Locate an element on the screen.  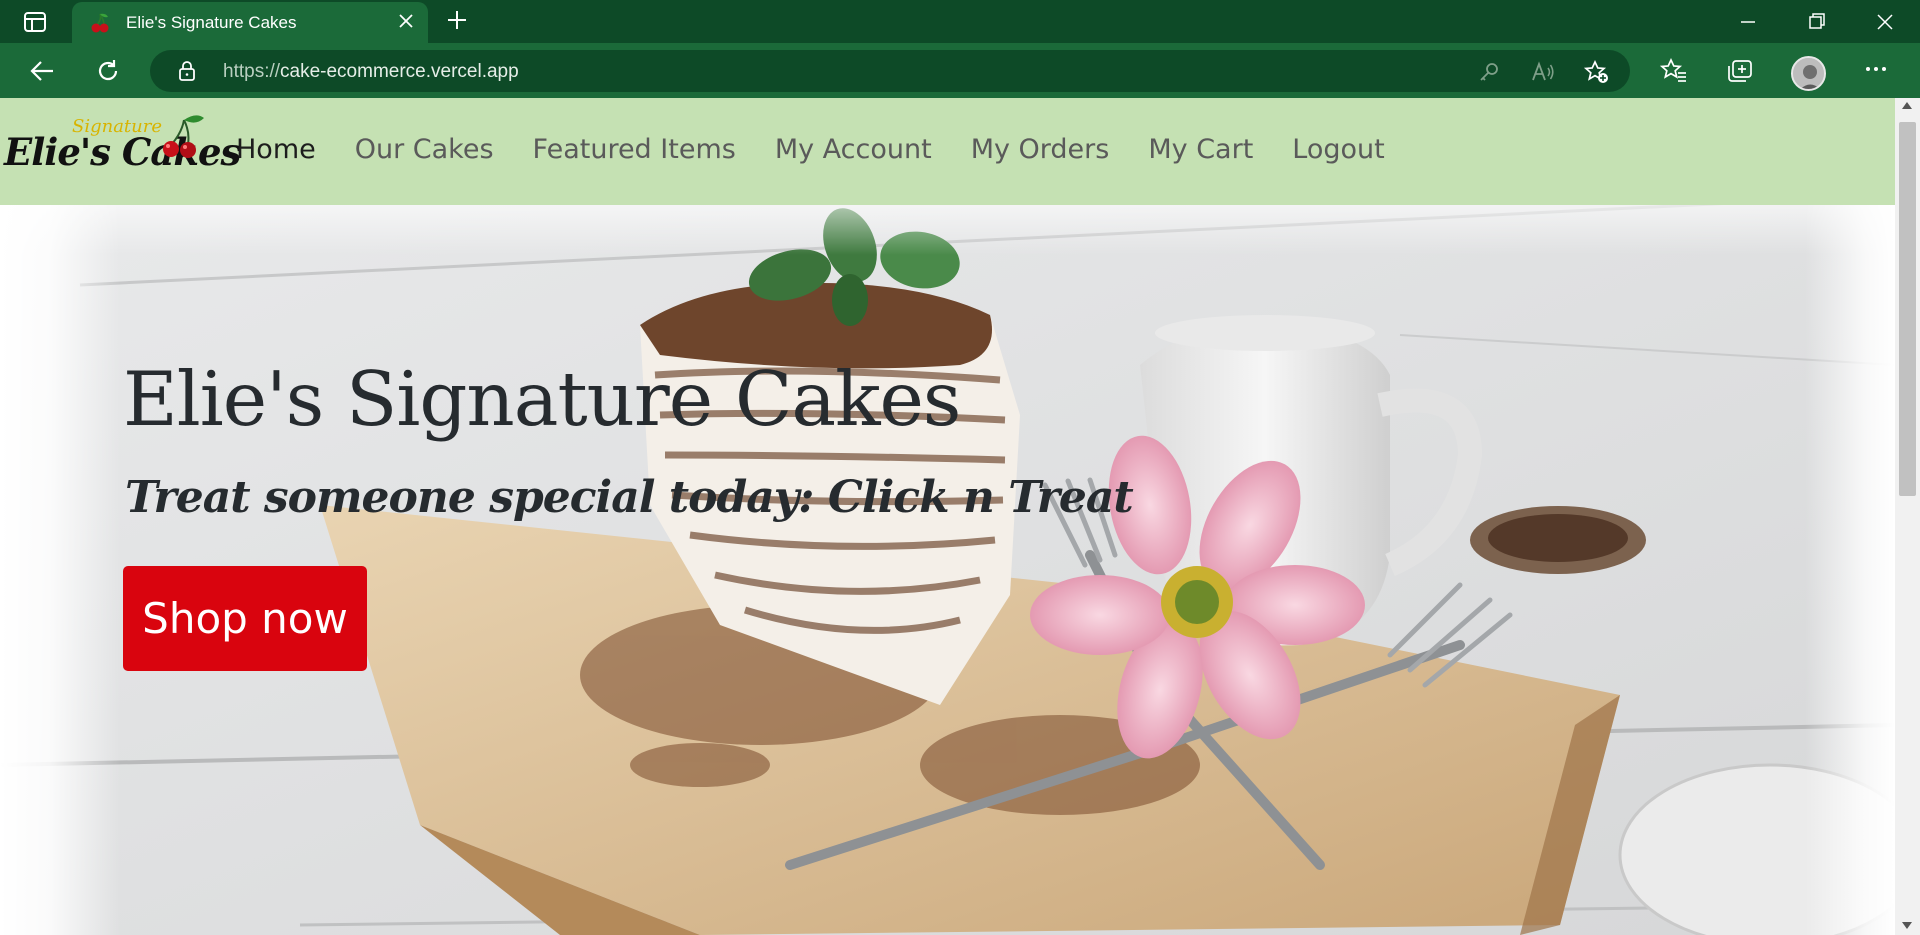
lock-icon is located at coordinates (187, 71).